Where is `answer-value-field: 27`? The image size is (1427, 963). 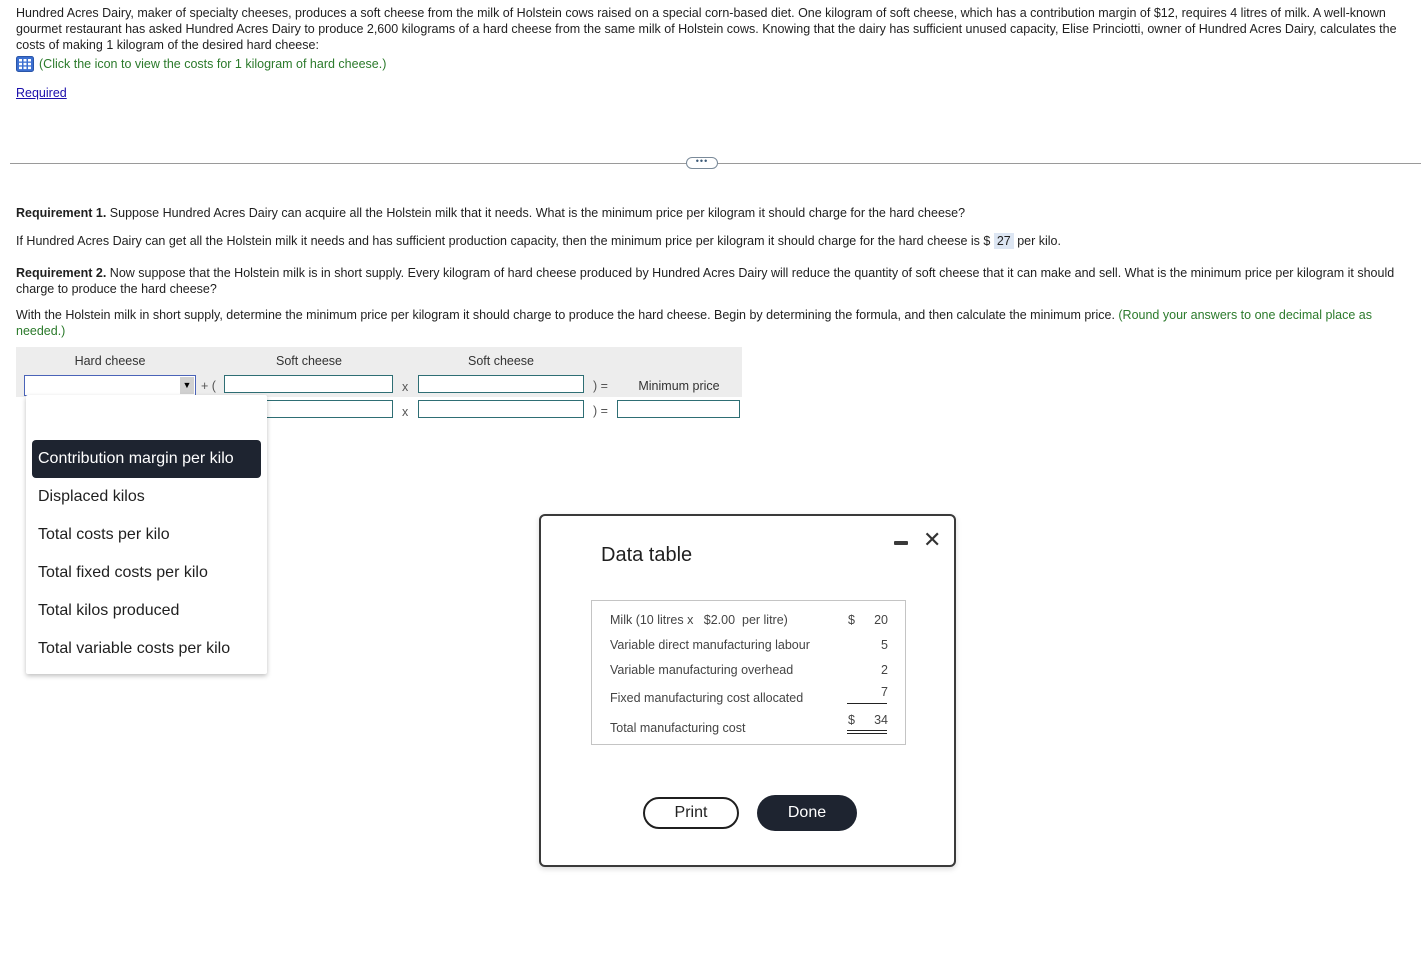
answer-value-field: 27 is located at coordinates (1003, 241).